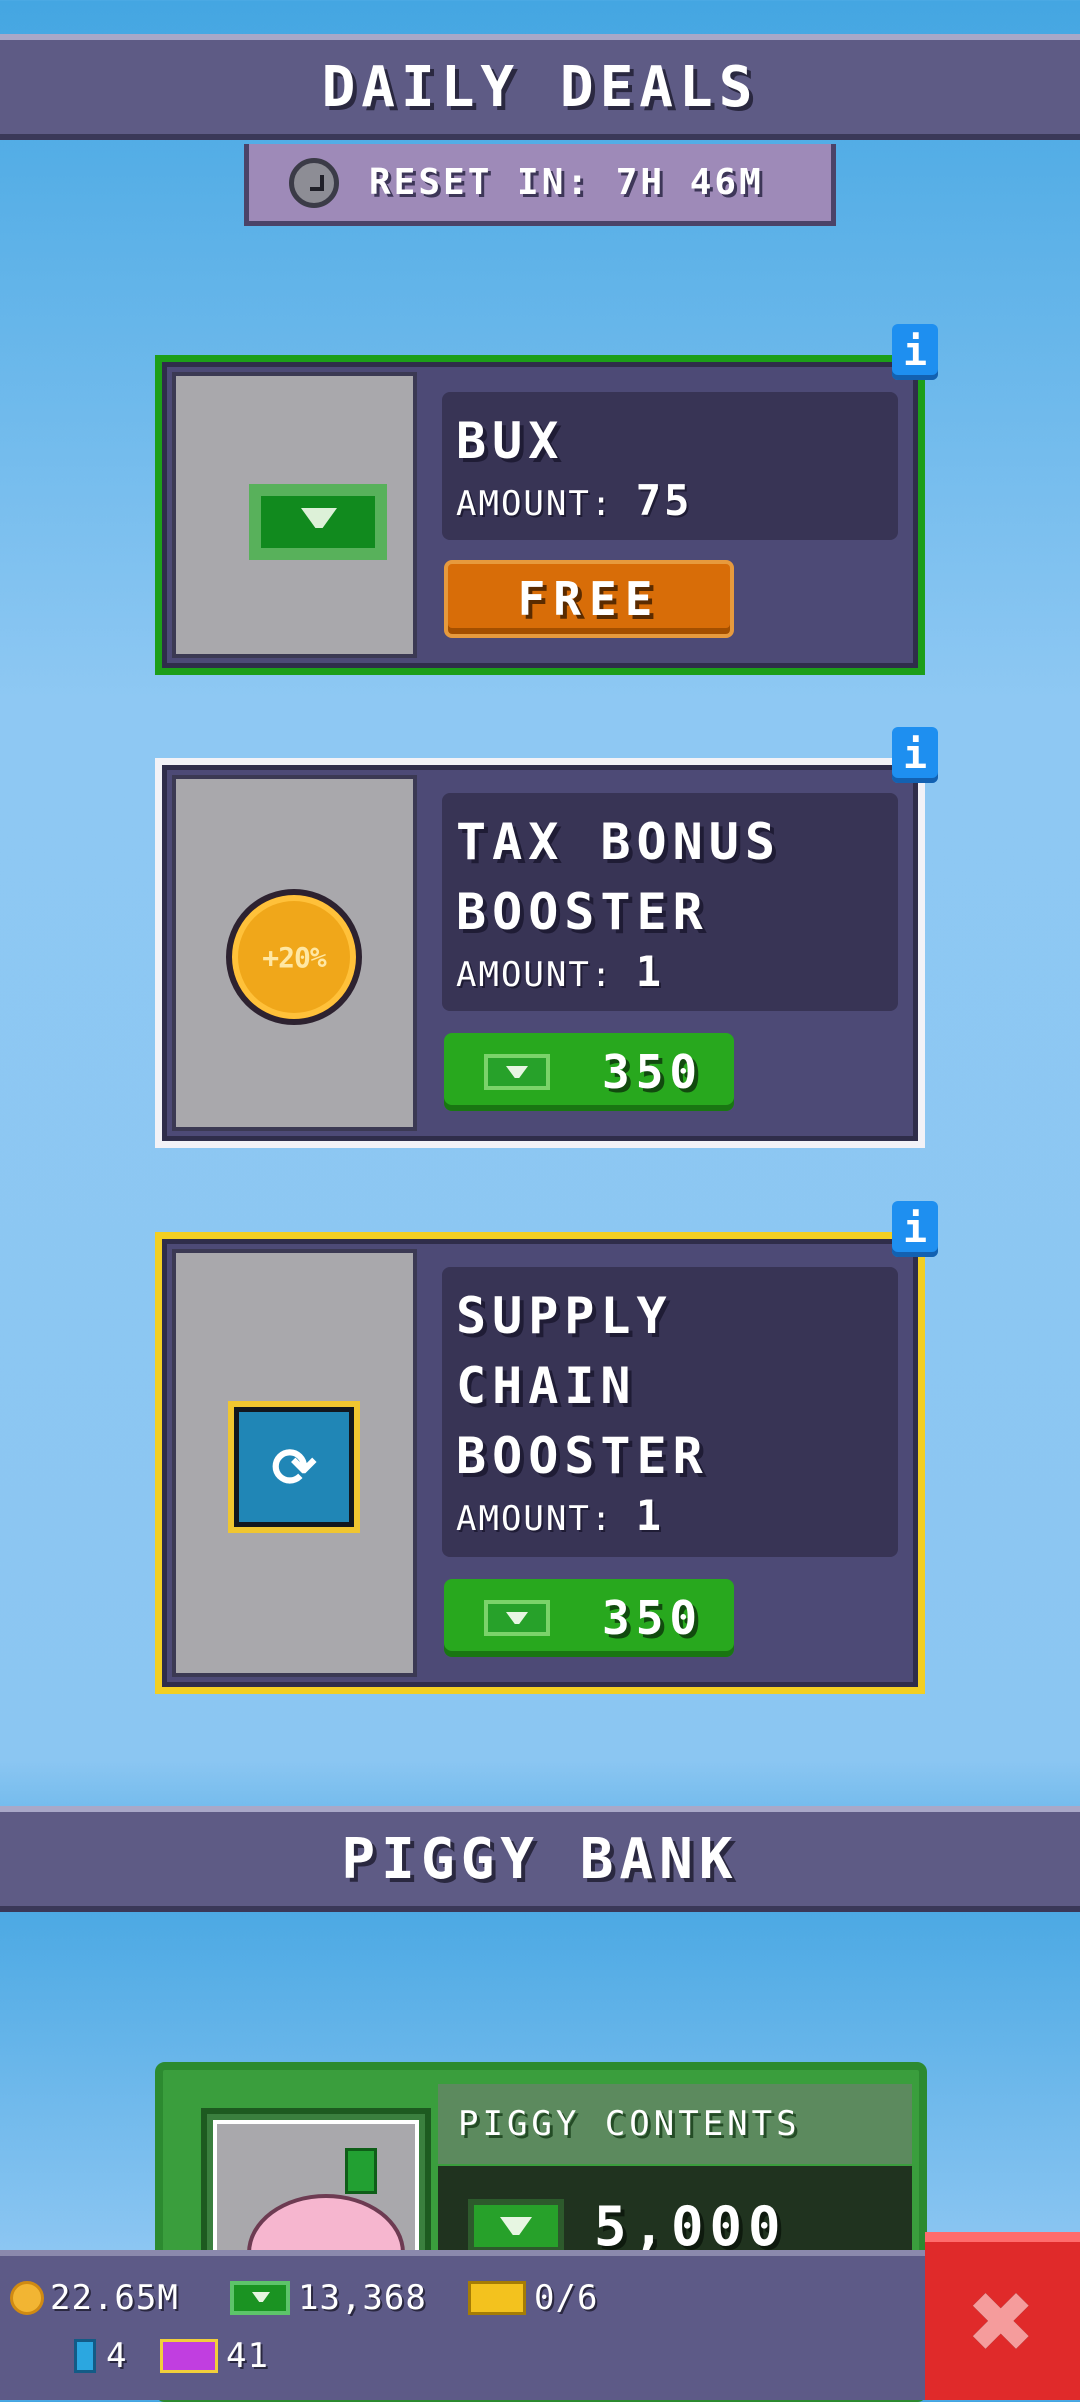 Image resolution: width=1080 pixels, height=2402 pixels. I want to click on deal-image-panel, so click(294, 515).